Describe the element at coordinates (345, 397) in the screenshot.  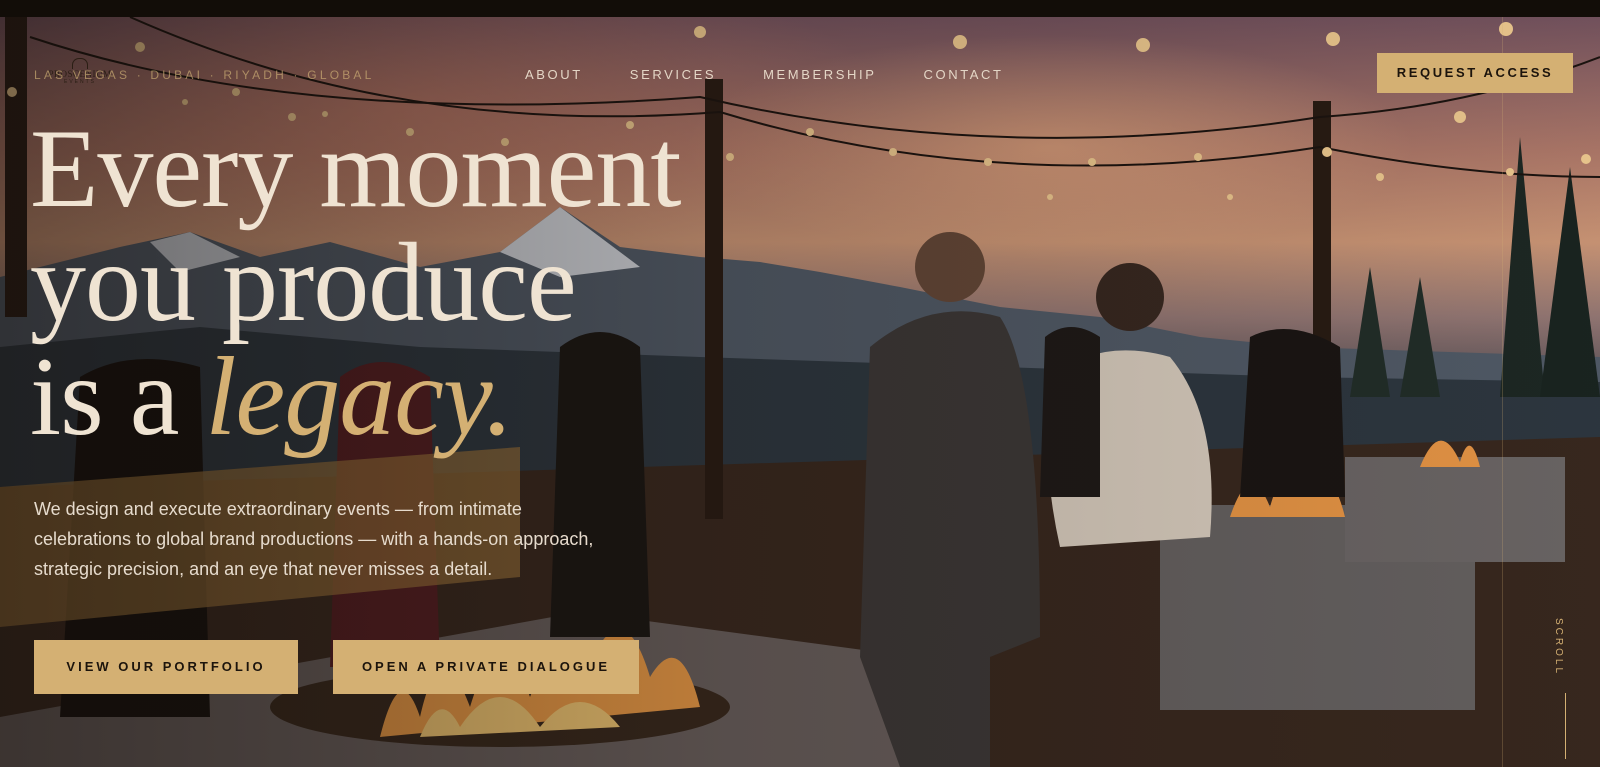
I see `headline-emphasis: legacy` at that location.